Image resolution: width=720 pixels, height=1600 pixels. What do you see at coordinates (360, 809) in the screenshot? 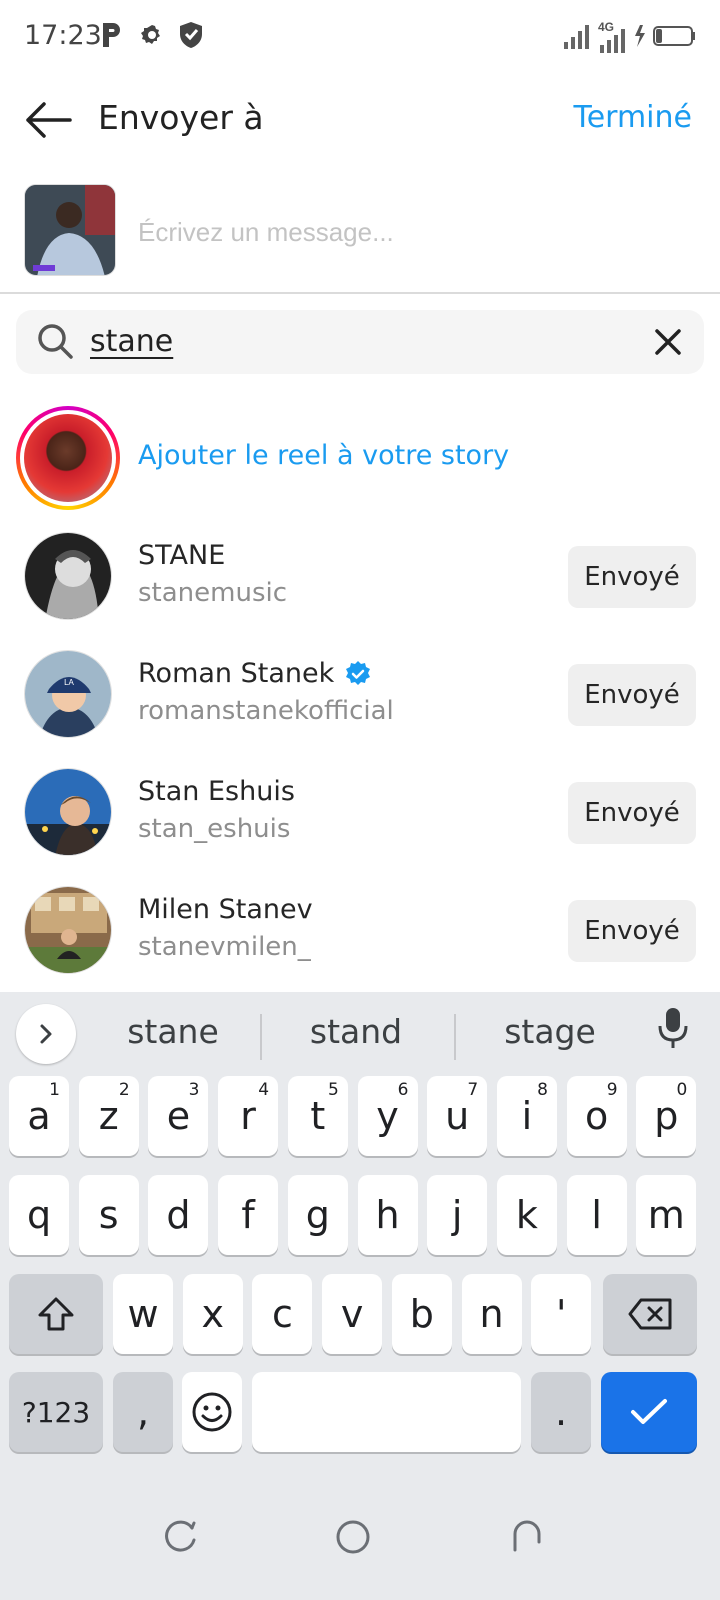
I see `list-item: Stan Eshuis stan_eshuis Envoyé` at bounding box center [360, 809].